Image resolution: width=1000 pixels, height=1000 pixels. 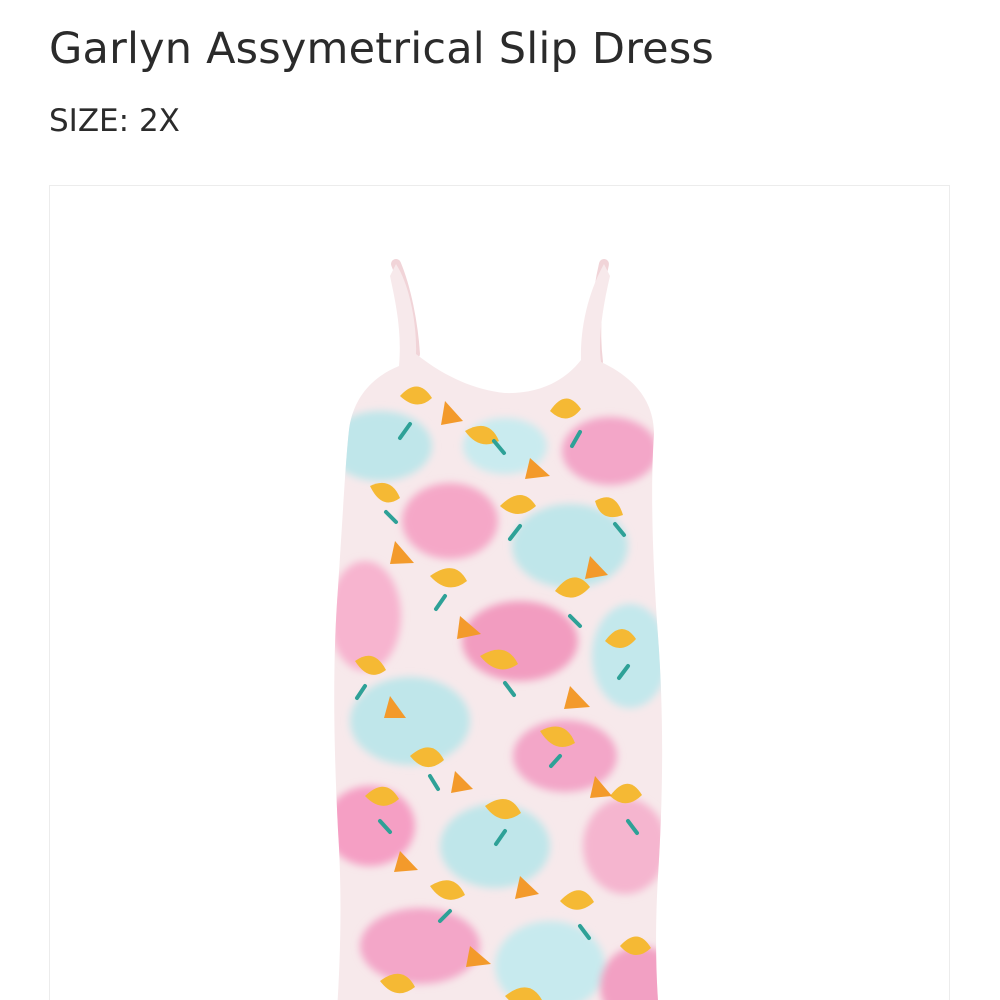 I want to click on product-size: SIZE: 2X, so click(x=114, y=121).